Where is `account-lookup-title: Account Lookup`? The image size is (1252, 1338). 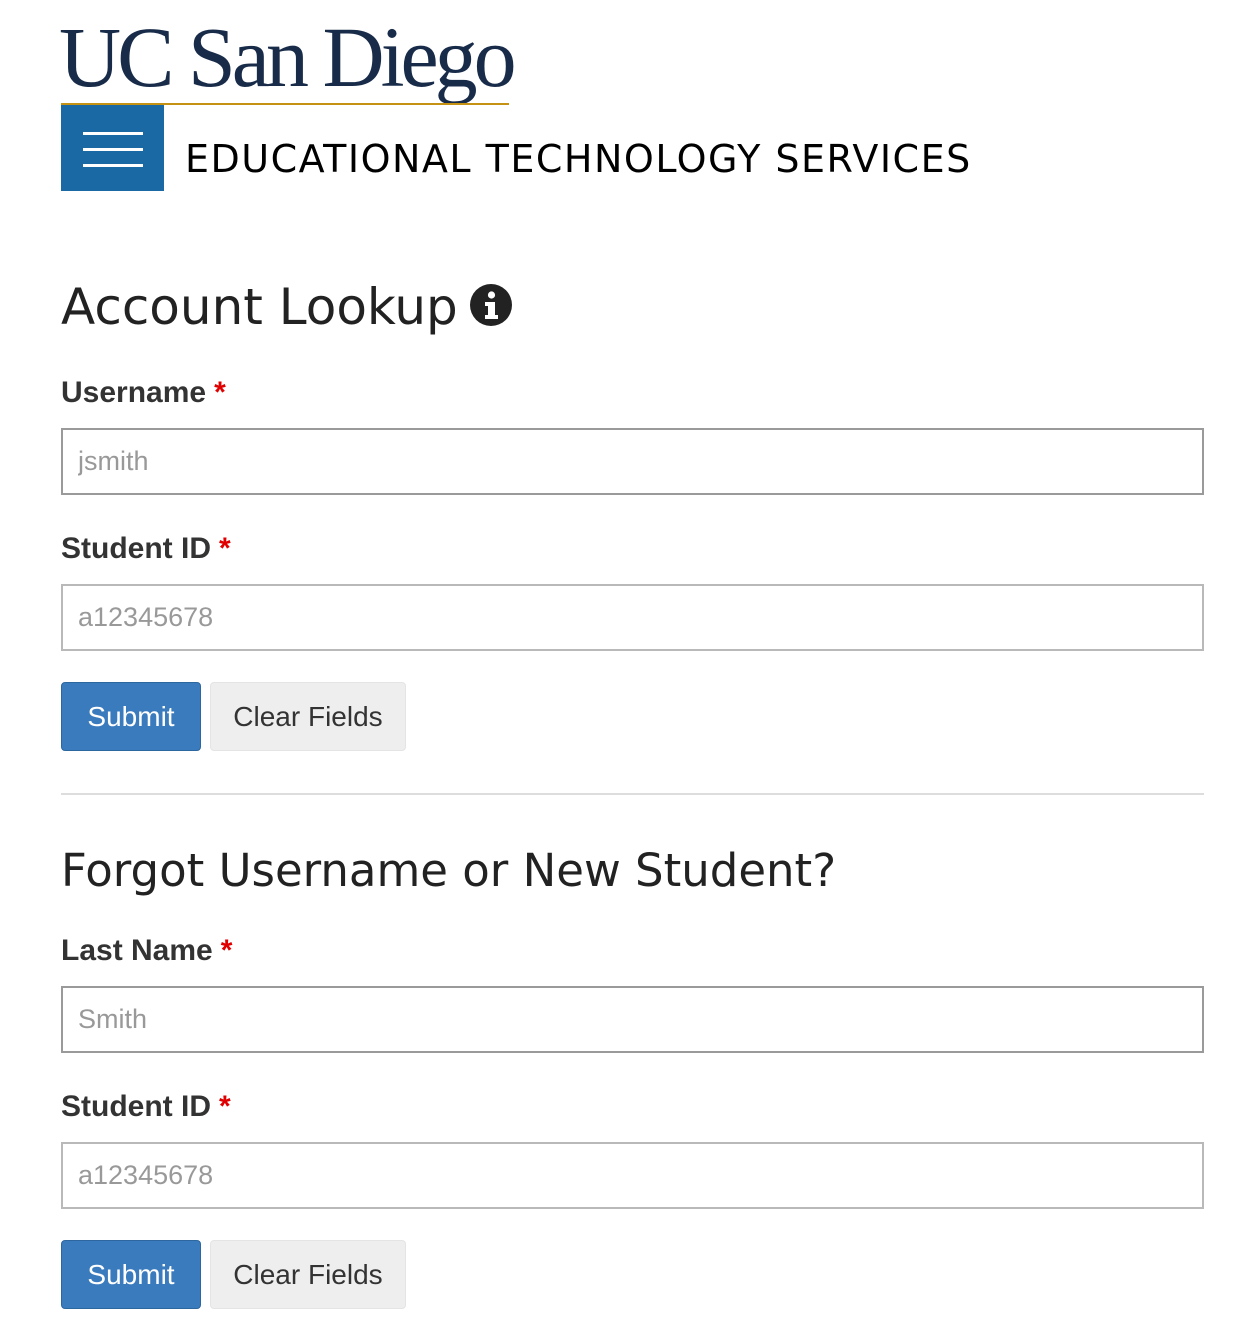 account-lookup-title: Account Lookup is located at coordinates (286, 307).